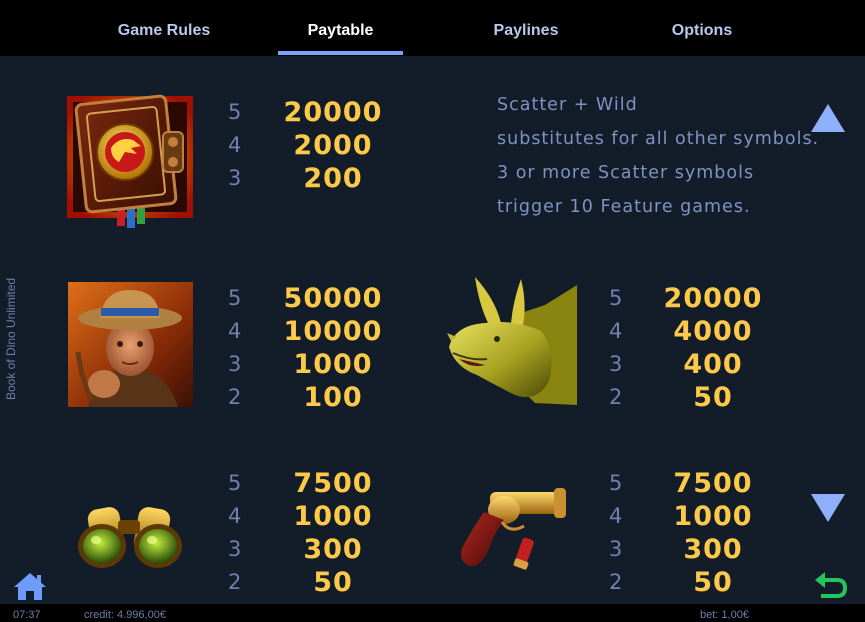 Image resolution: width=865 pixels, height=622 pixels. What do you see at coordinates (513, 529) in the screenshot?
I see `flare-gun-symbol-icon` at bounding box center [513, 529].